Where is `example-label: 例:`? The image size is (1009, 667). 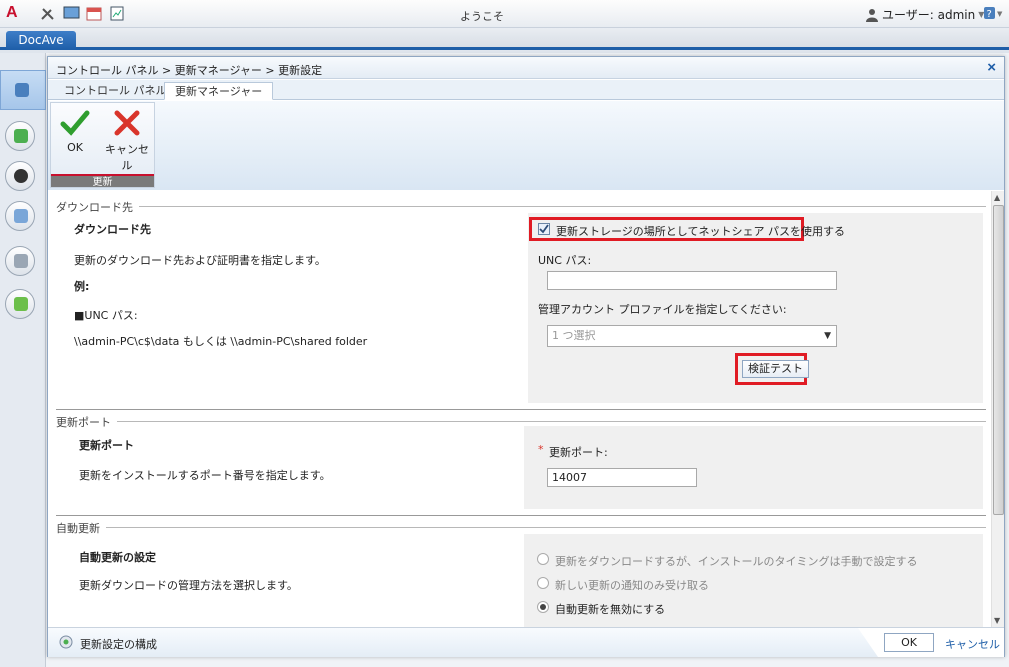 example-label: 例: is located at coordinates (82, 286).